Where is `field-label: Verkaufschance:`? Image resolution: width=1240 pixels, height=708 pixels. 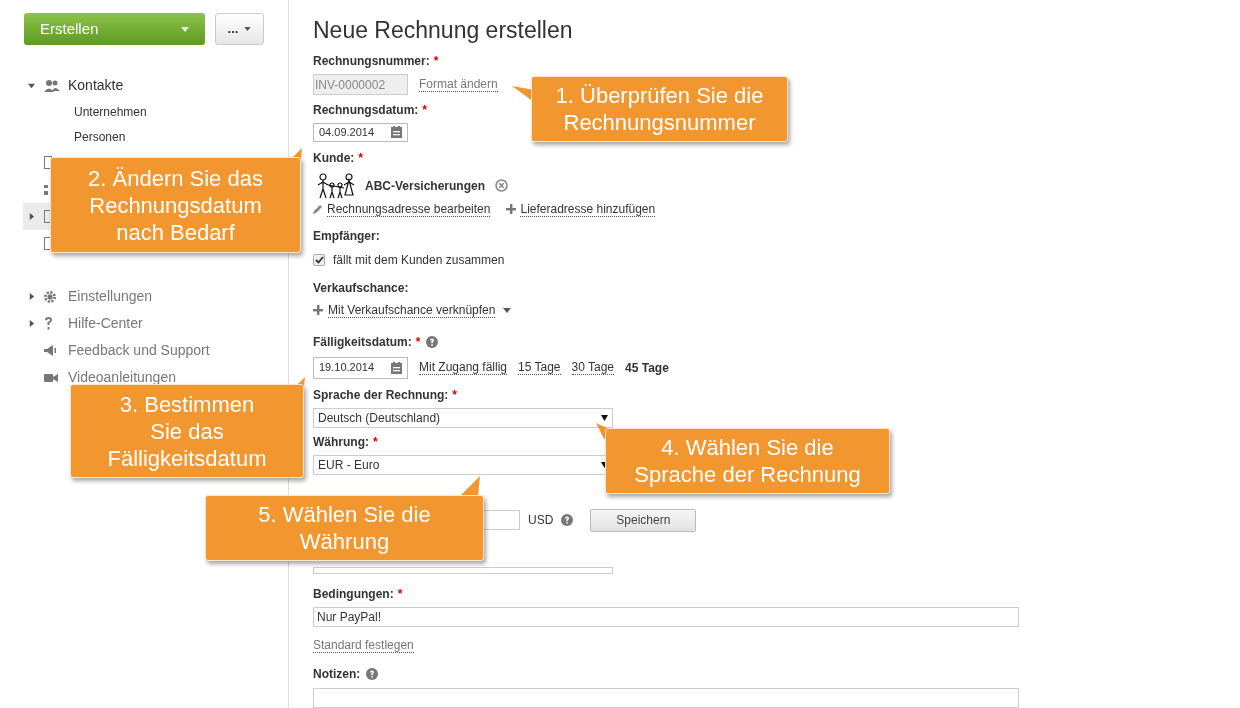
field-label: Verkaufschance: is located at coordinates (361, 288).